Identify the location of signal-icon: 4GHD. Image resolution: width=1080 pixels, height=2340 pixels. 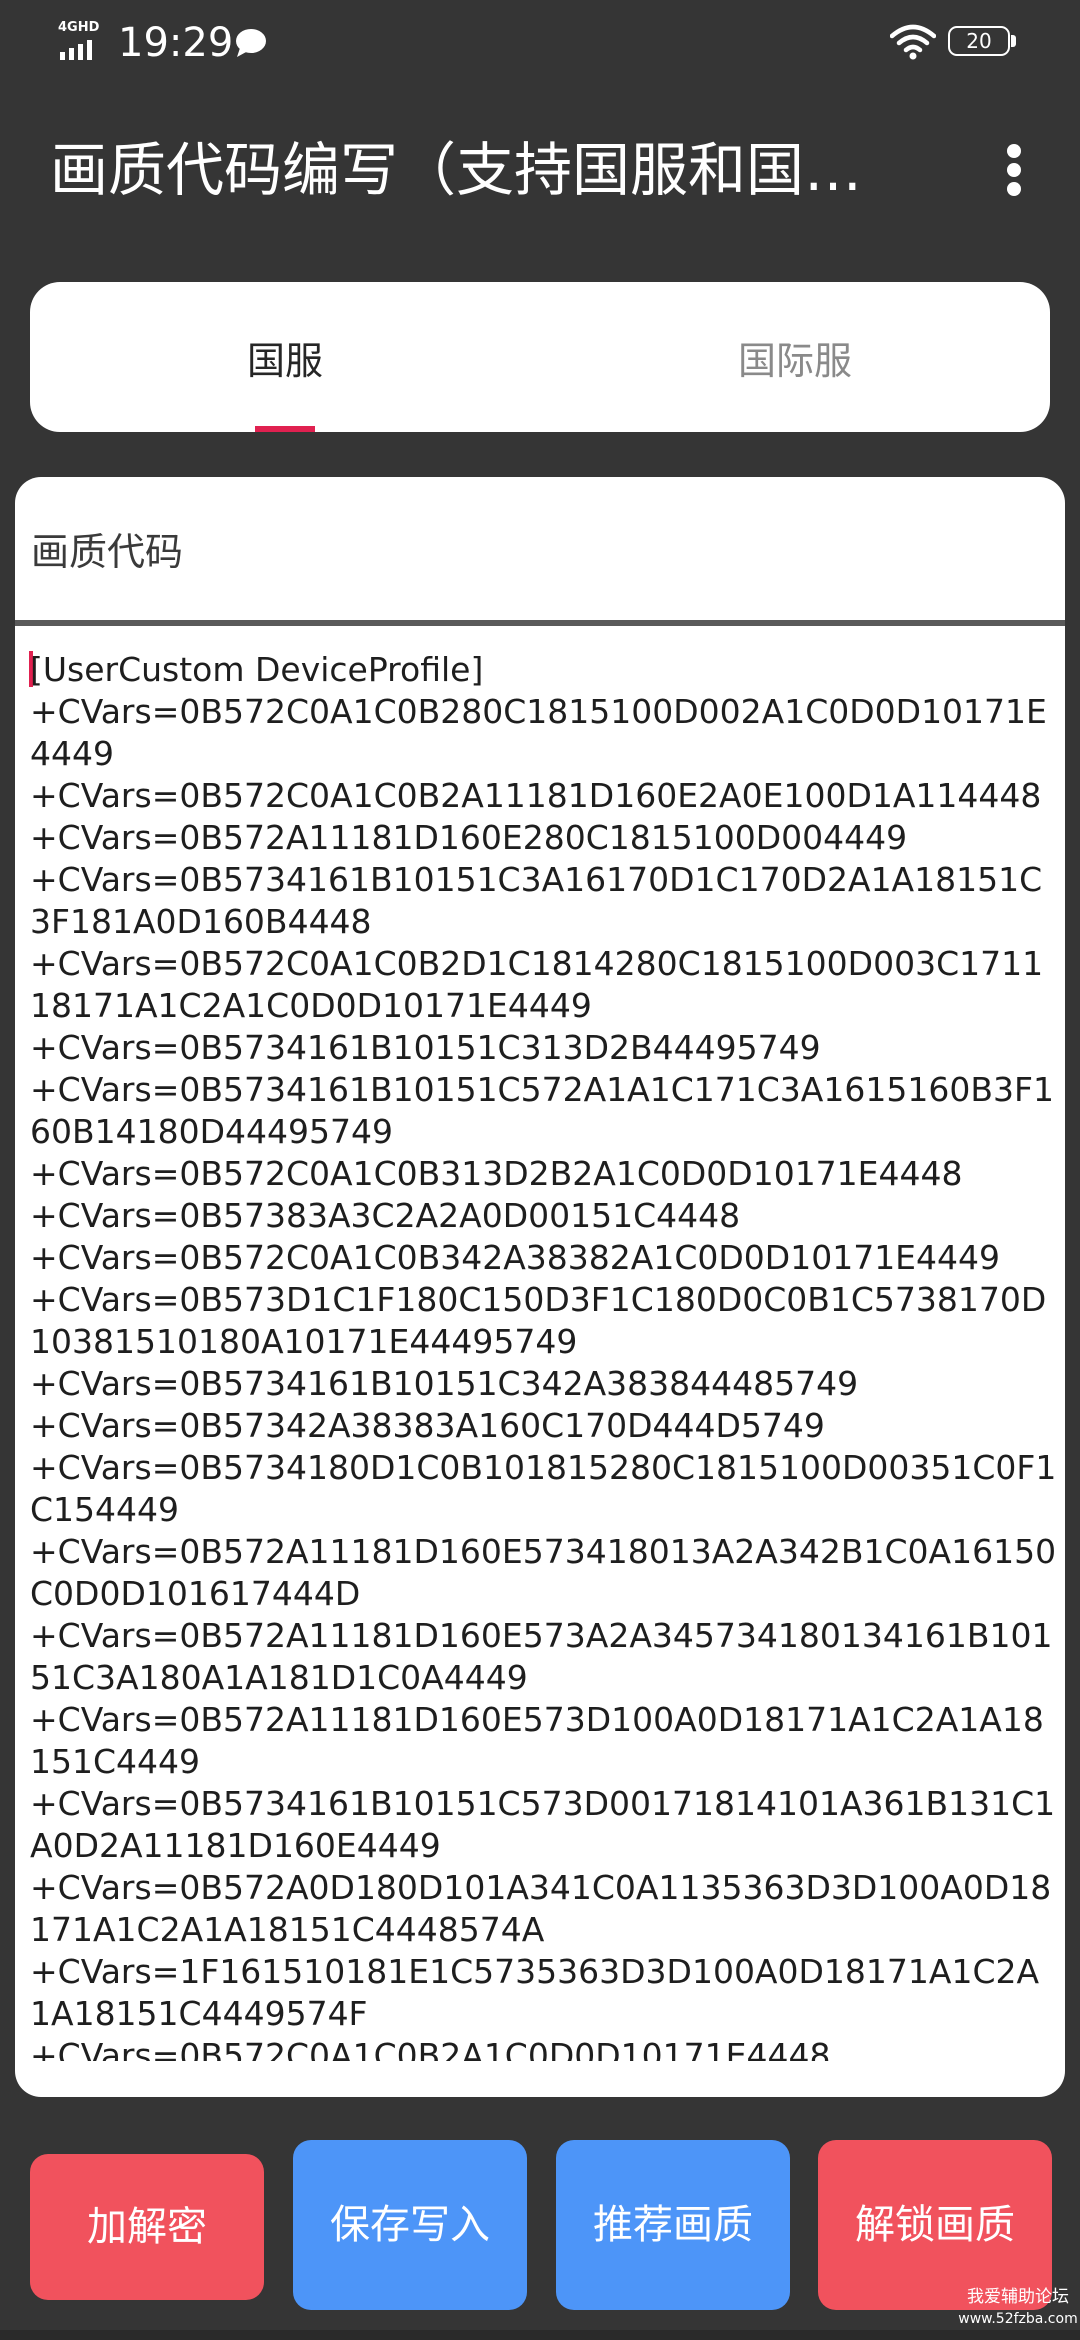
(83, 40).